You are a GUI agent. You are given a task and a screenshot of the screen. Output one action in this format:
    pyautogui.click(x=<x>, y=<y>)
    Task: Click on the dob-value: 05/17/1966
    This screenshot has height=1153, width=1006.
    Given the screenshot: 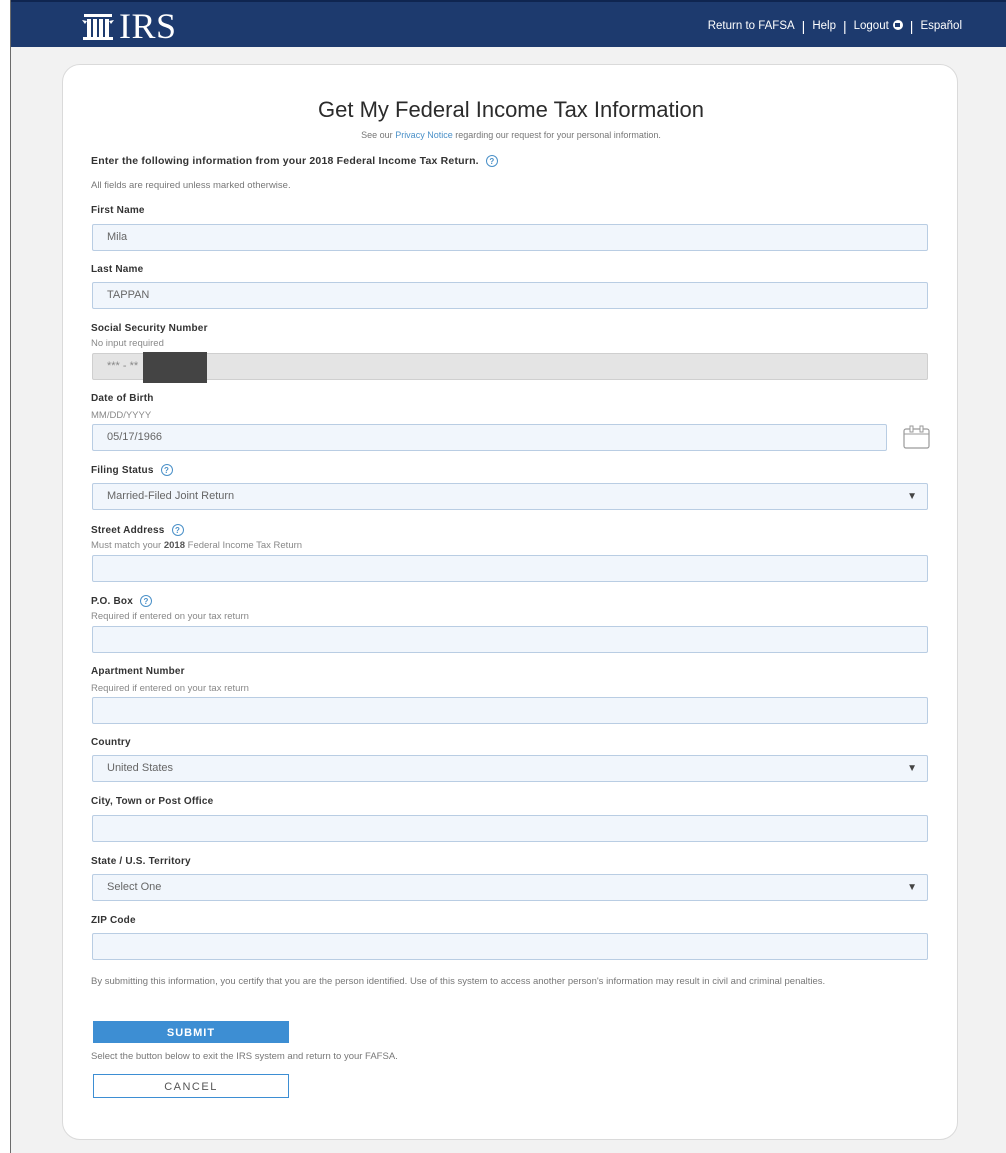 What is the action you would take?
    pyautogui.click(x=135, y=437)
    